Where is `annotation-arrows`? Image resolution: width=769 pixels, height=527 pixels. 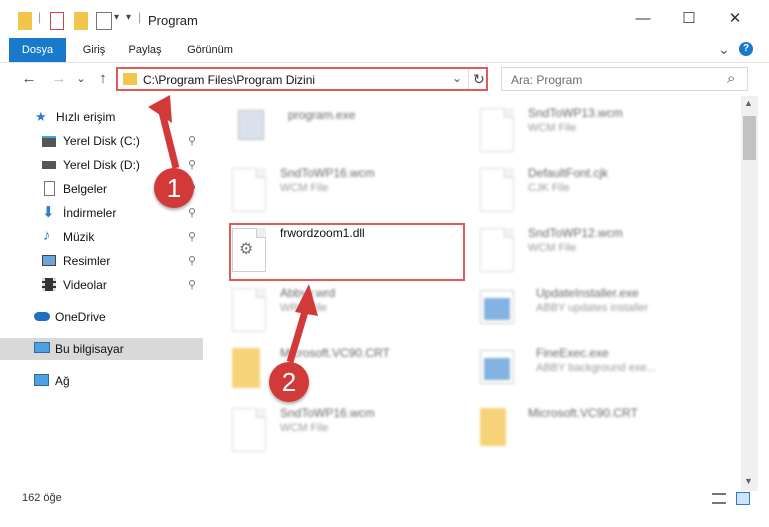 annotation-arrows is located at coordinates (233, 229).